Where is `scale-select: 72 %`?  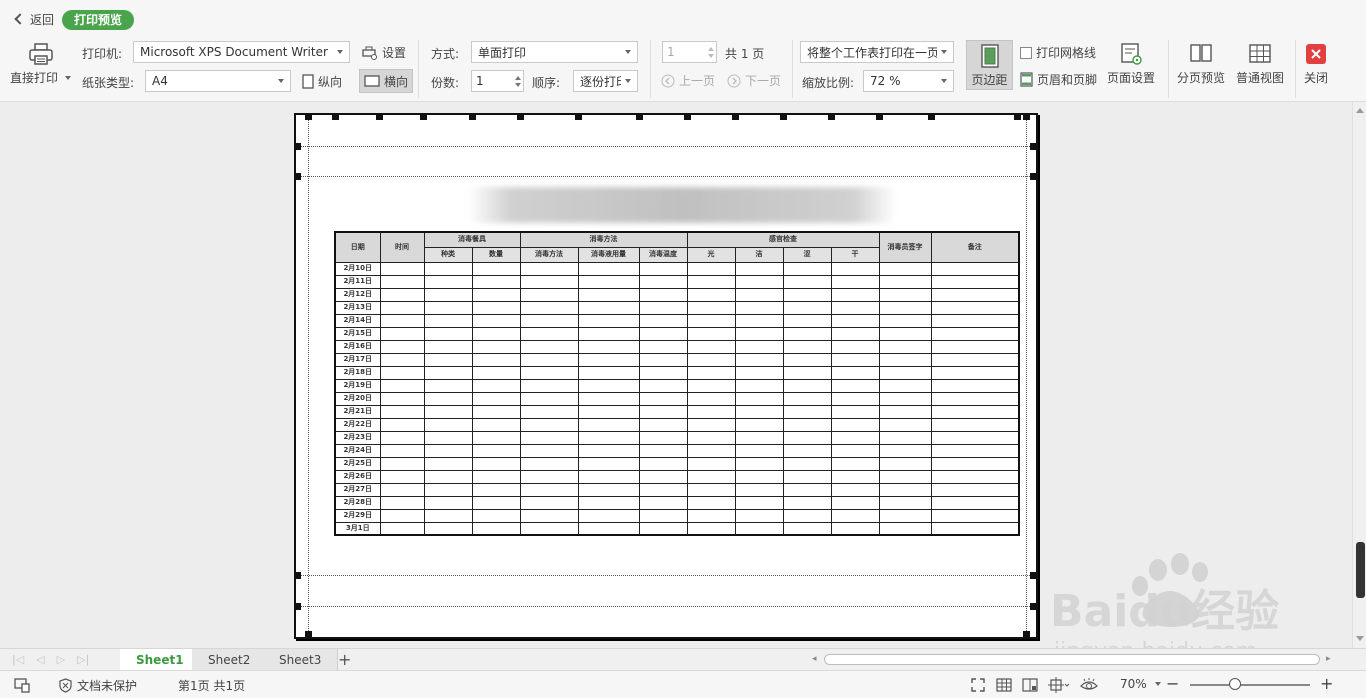
scale-select: 72 % is located at coordinates (908, 81).